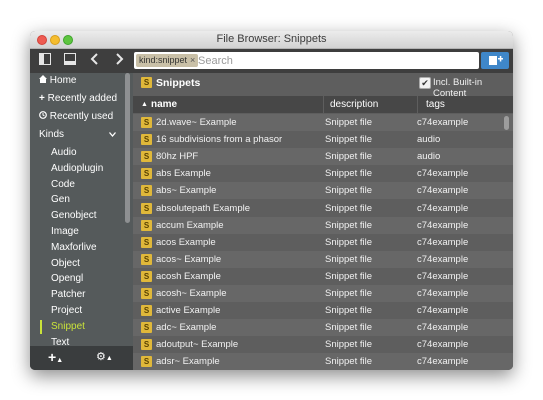 This screenshot has width=543, height=400. What do you see at coordinates (95, 61) in the screenshot?
I see `back-arrow-icon` at bounding box center [95, 61].